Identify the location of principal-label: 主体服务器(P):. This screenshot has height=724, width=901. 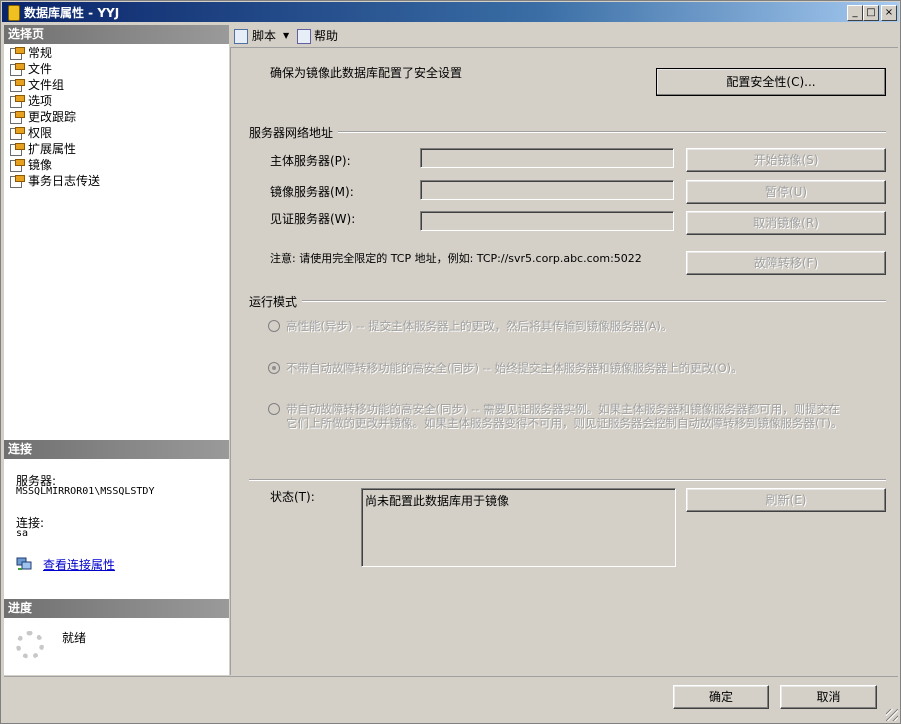
(310, 161).